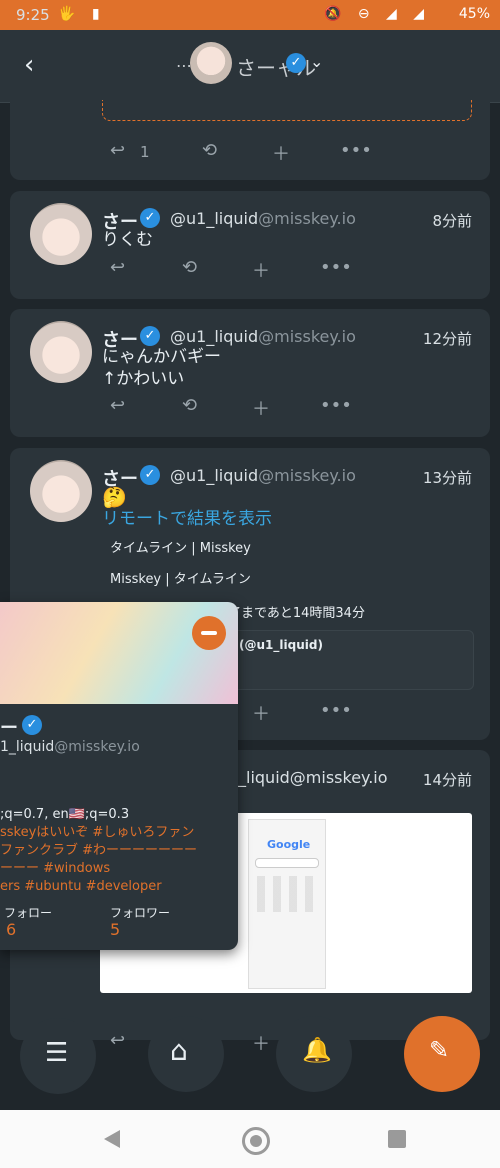  Describe the element at coordinates (28, 913) in the screenshot. I see `following-label: フォロー` at that location.